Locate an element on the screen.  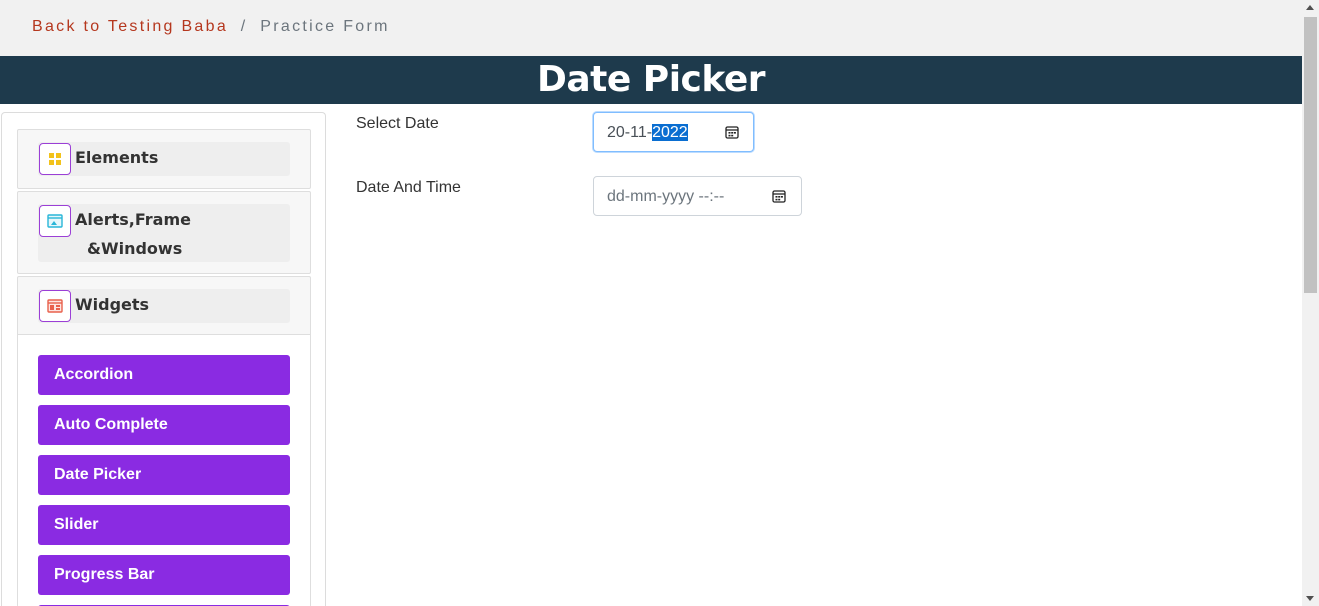
menu-item-slider: Slider is located at coordinates (164, 525).